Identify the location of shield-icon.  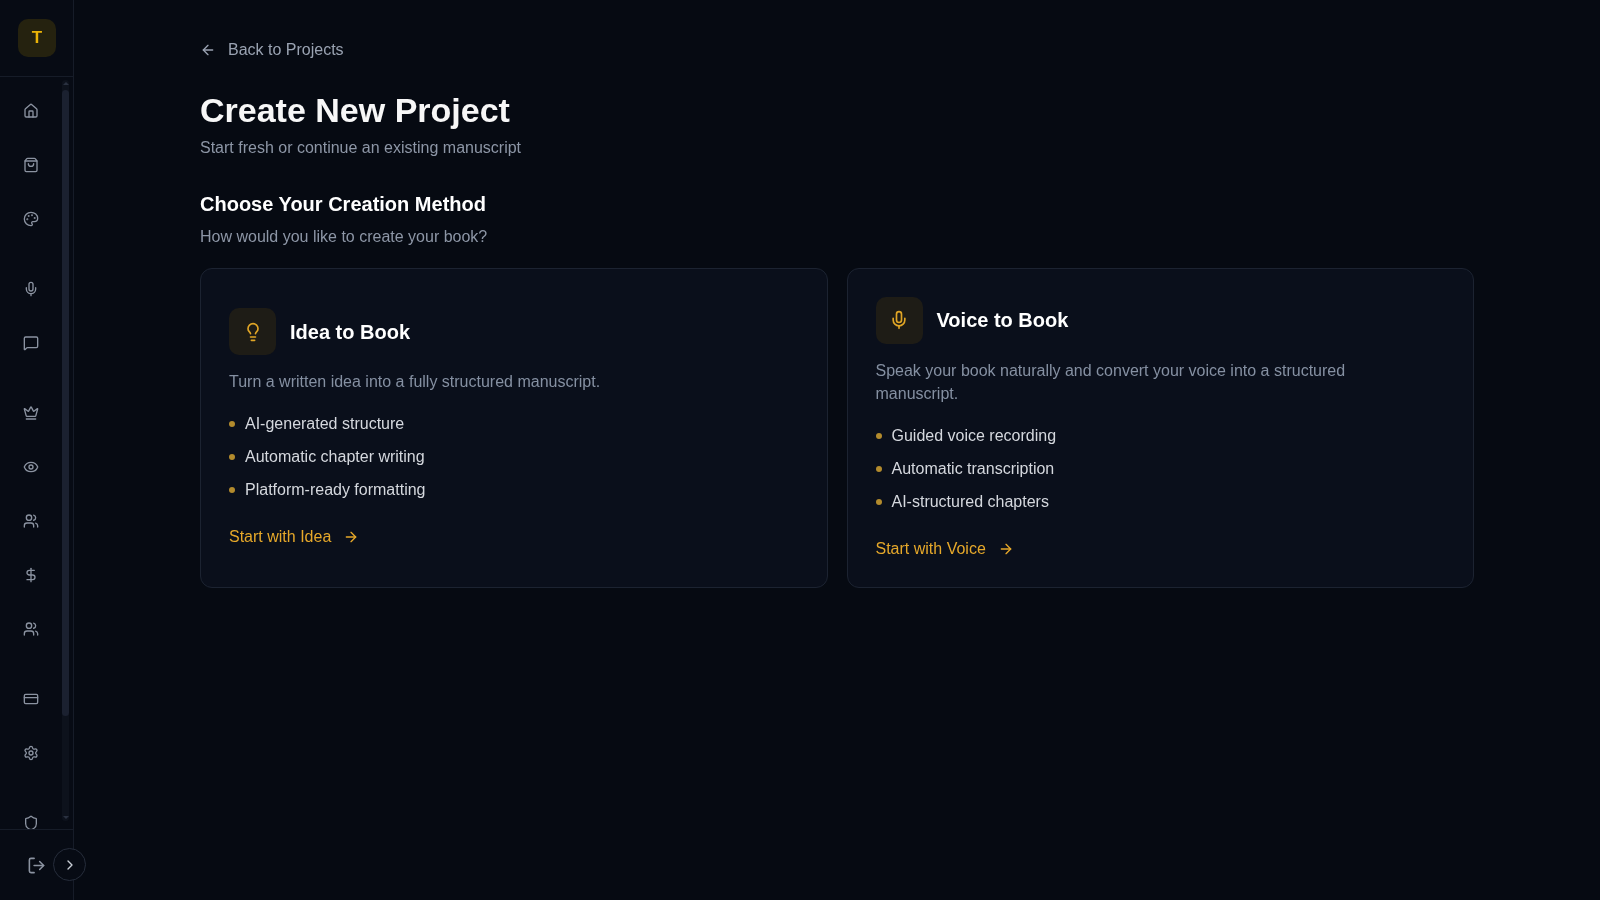
(31, 822).